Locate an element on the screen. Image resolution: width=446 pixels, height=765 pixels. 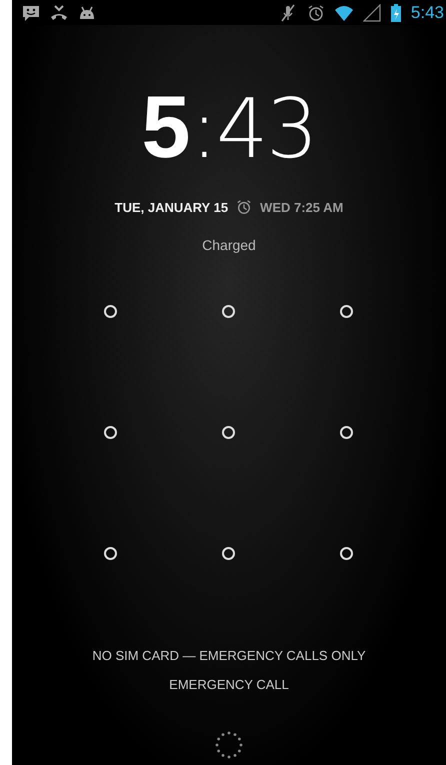
charging-status: Charged is located at coordinates (229, 245).